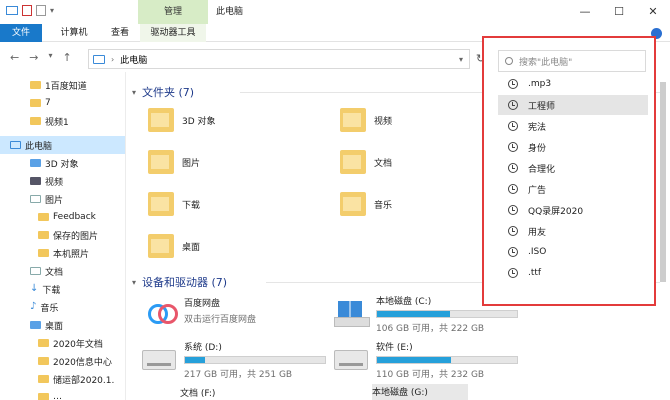 This screenshot has height=400, width=670. I want to click on breadcrumb: 此电脑, so click(133, 59).